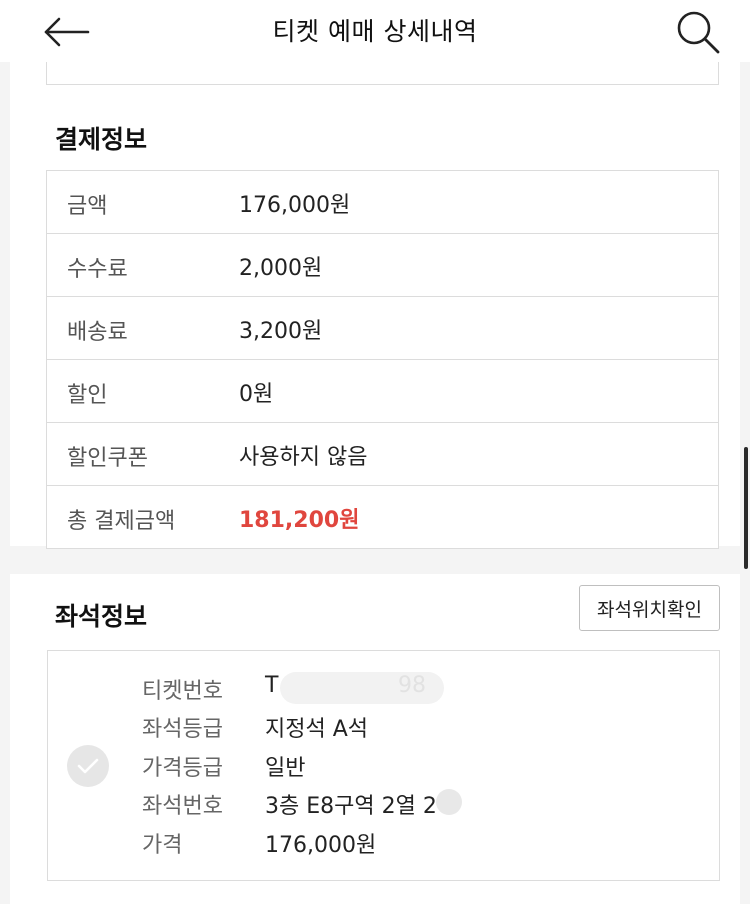  I want to click on payment-row-fee: 수수료 2,000원, so click(382, 265).